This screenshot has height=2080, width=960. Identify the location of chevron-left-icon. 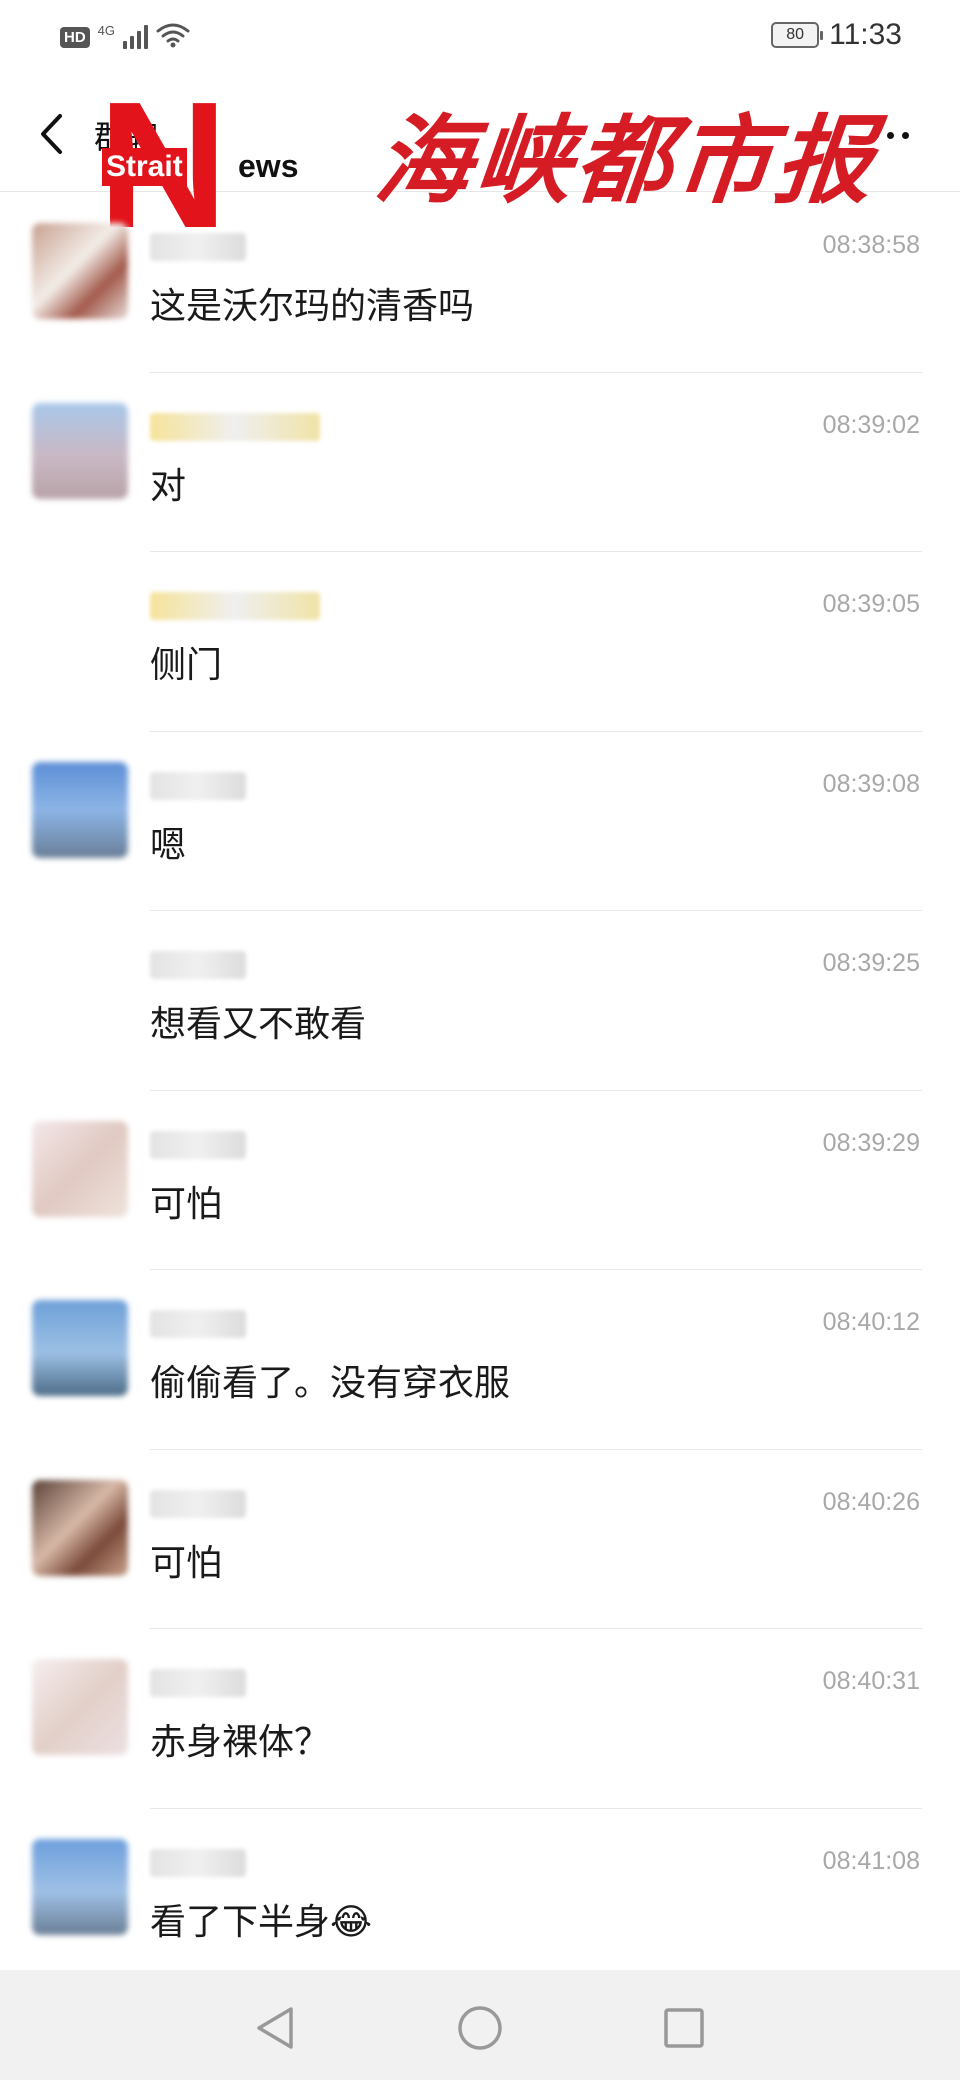
(51, 134).